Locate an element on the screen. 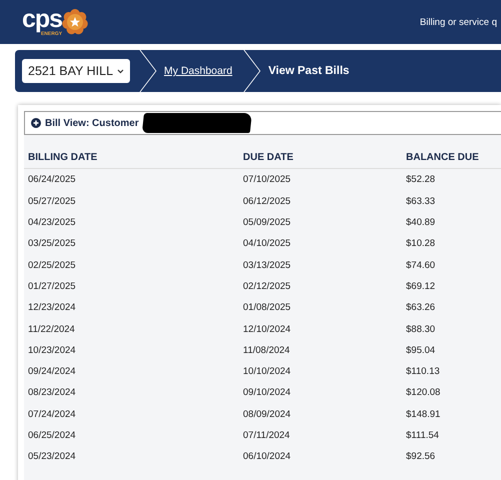  table-cell-text: 11/08/2024 is located at coordinates (267, 350).